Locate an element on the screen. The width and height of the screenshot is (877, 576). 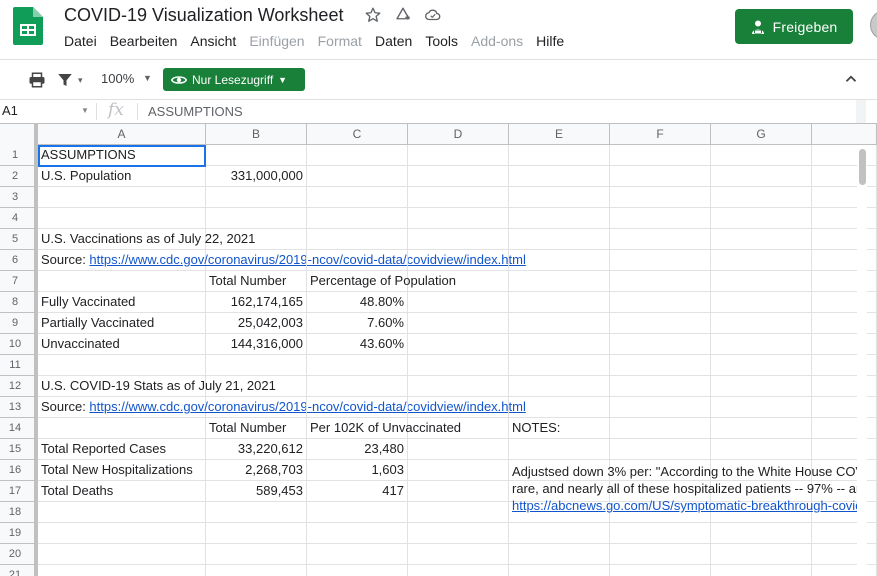
cell-c11 is located at coordinates (357, 365).